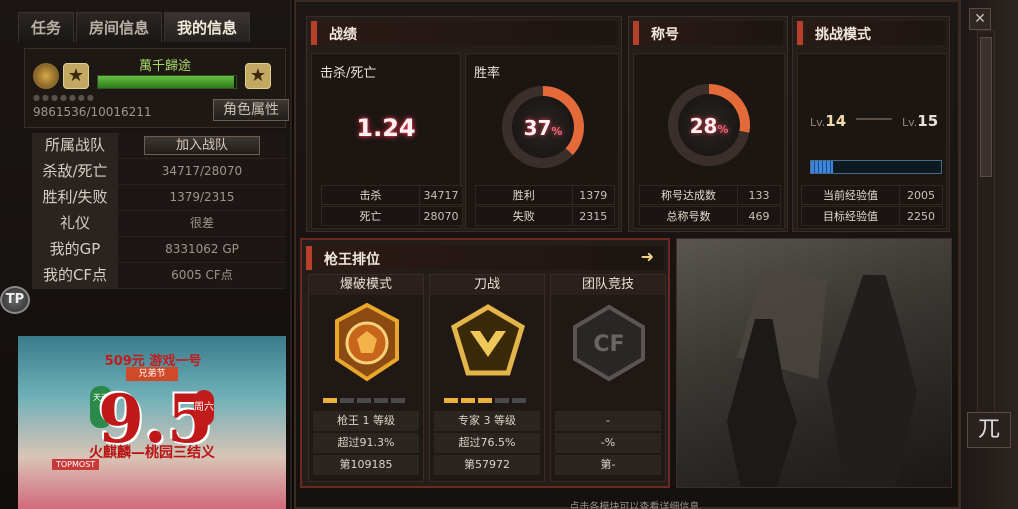  I want to click on scrollbar-thumb, so click(986, 107).